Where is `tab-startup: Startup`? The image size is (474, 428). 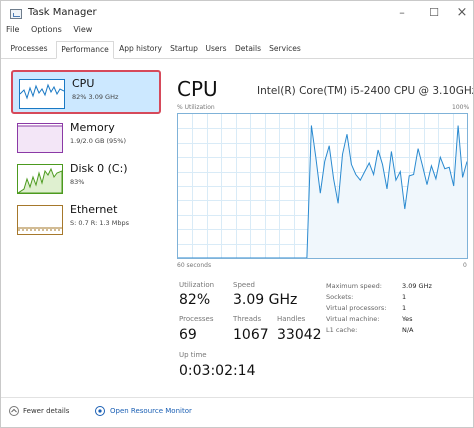
tab-startup: Startup is located at coordinates (184, 49).